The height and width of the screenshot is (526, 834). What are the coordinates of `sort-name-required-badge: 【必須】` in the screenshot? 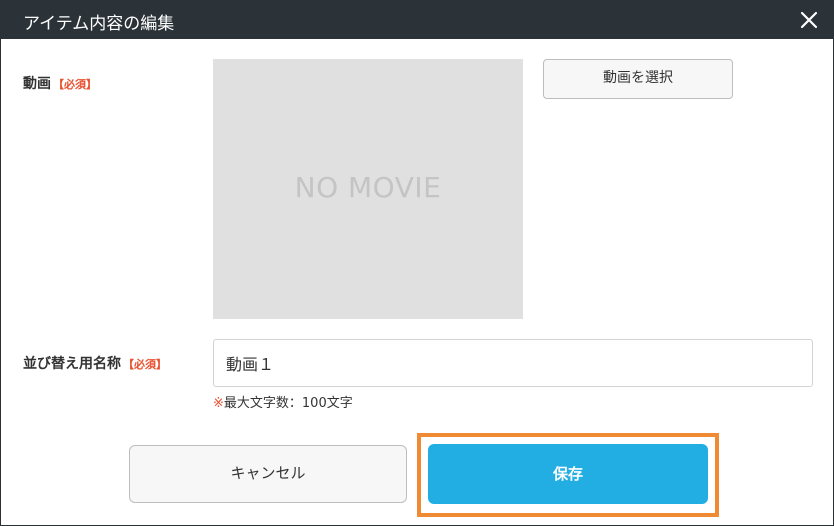 It's located at (145, 364).